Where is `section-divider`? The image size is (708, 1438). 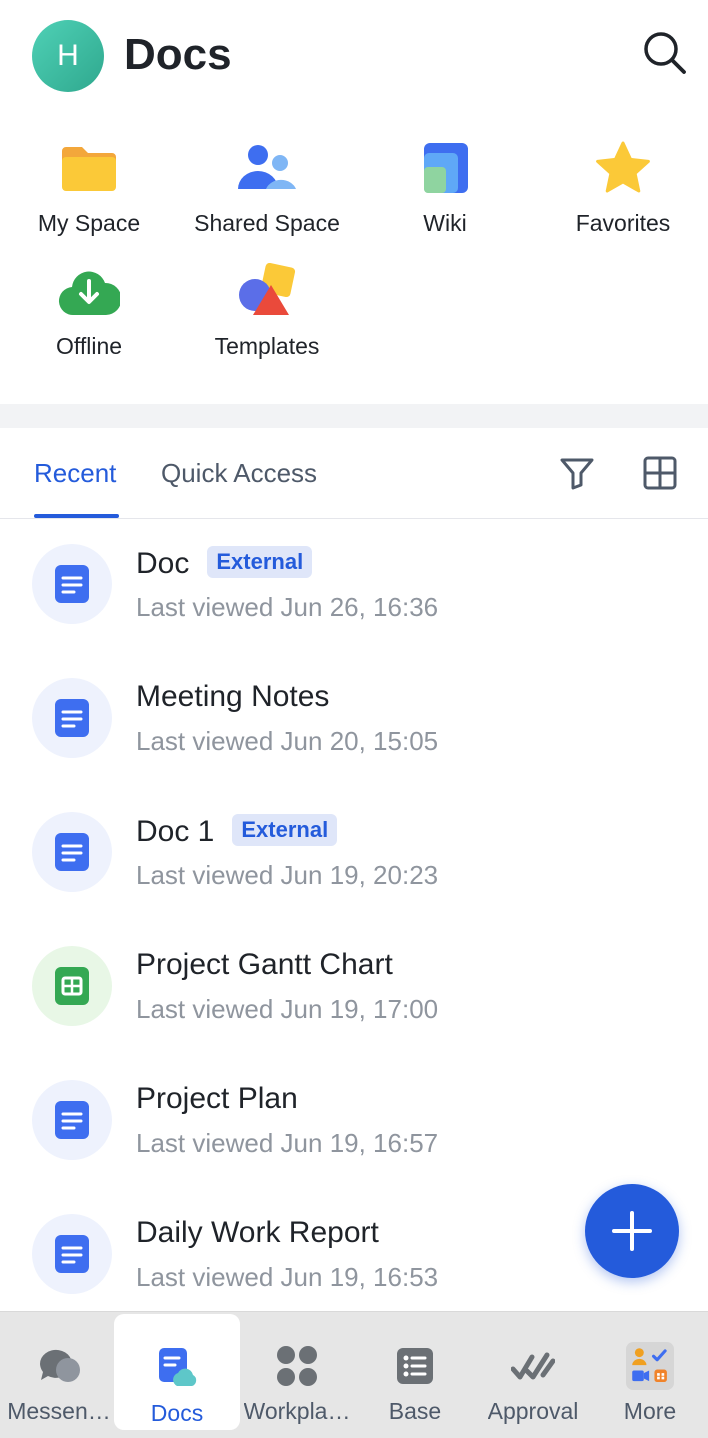
section-divider is located at coordinates (354, 416).